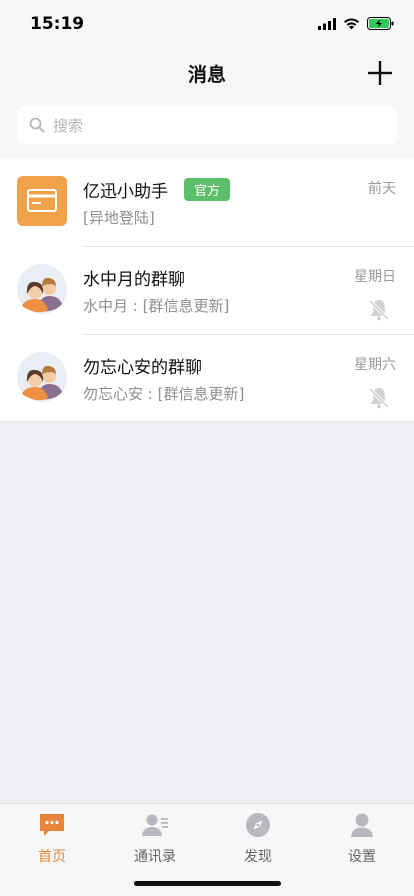 This screenshot has width=414, height=896. I want to click on conversation-row: 水中月的群聊 水中月 : [群信息更新] 星期日, so click(207, 290).